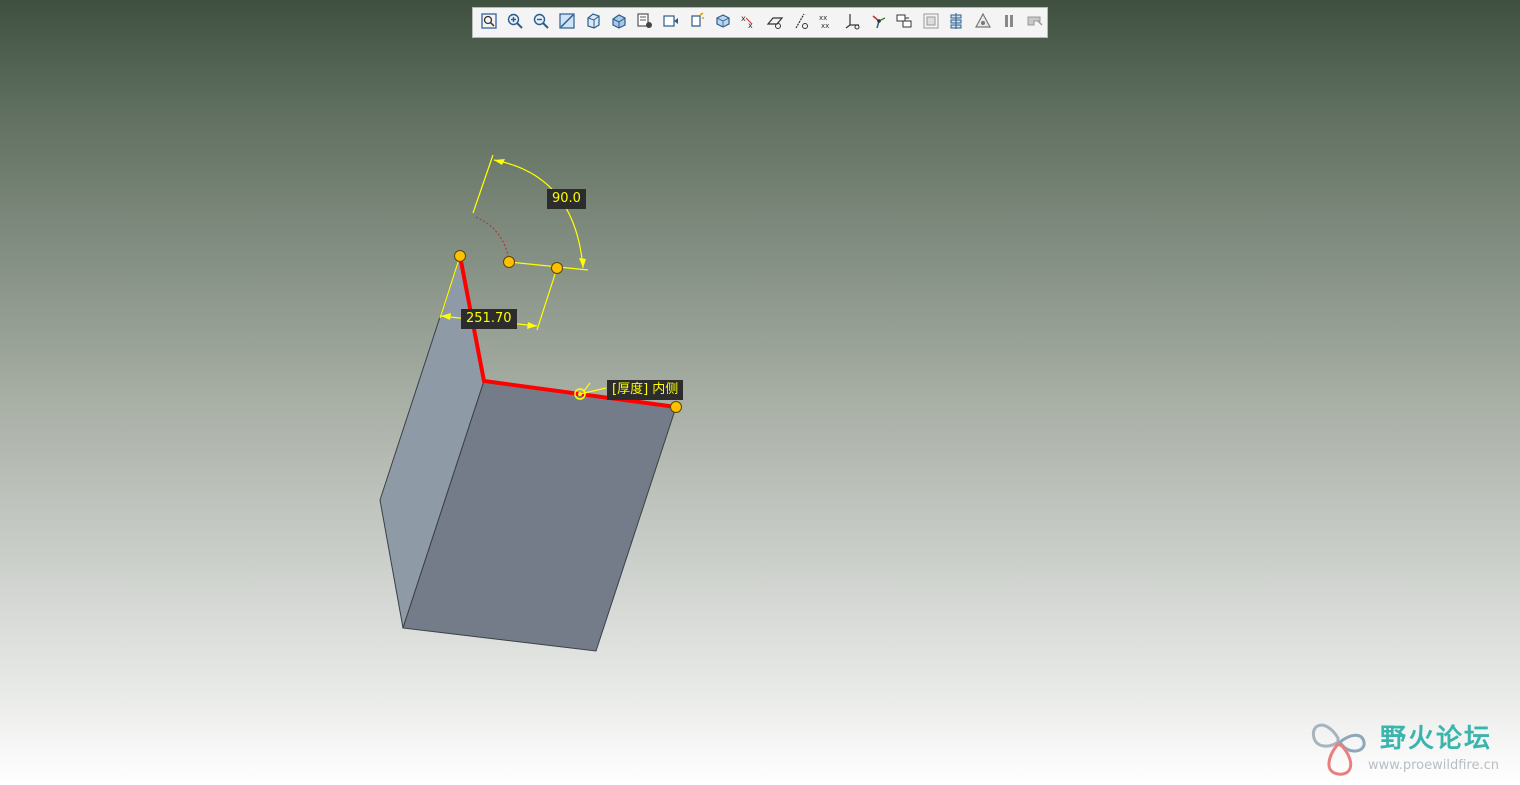  I want to click on display-style-icon, so click(619, 23).